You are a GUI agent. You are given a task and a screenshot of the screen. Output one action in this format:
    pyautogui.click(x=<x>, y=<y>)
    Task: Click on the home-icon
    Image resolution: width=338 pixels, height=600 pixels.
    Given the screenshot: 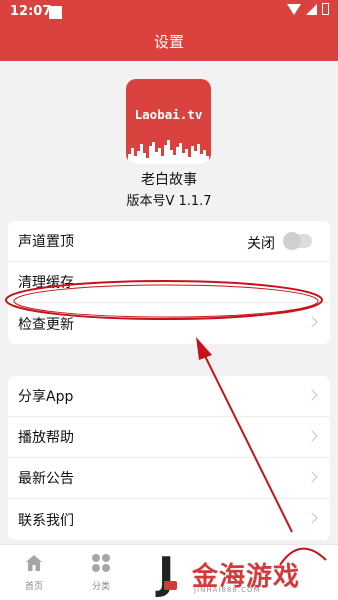 What is the action you would take?
    pyautogui.click(x=34, y=563)
    